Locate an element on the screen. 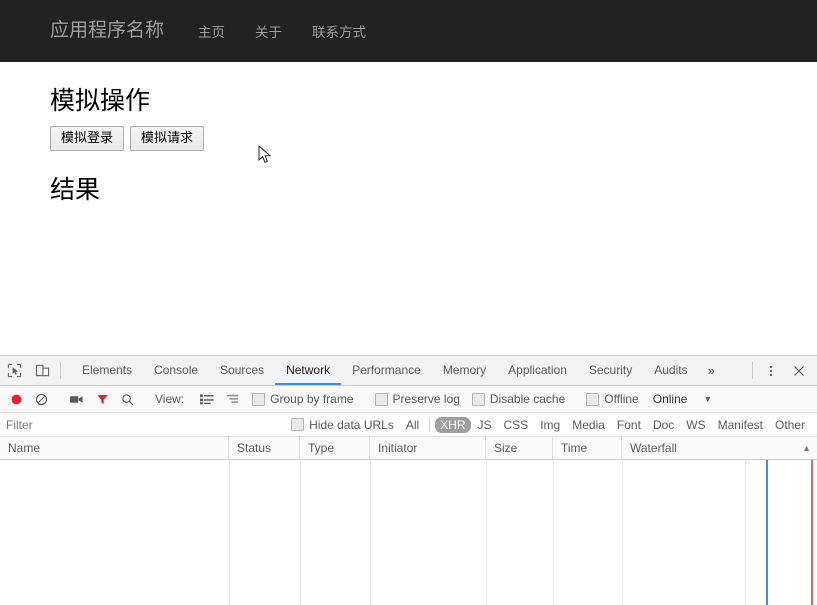 This screenshot has width=817, height=605. offline-checkbox: Offline is located at coordinates (612, 399).